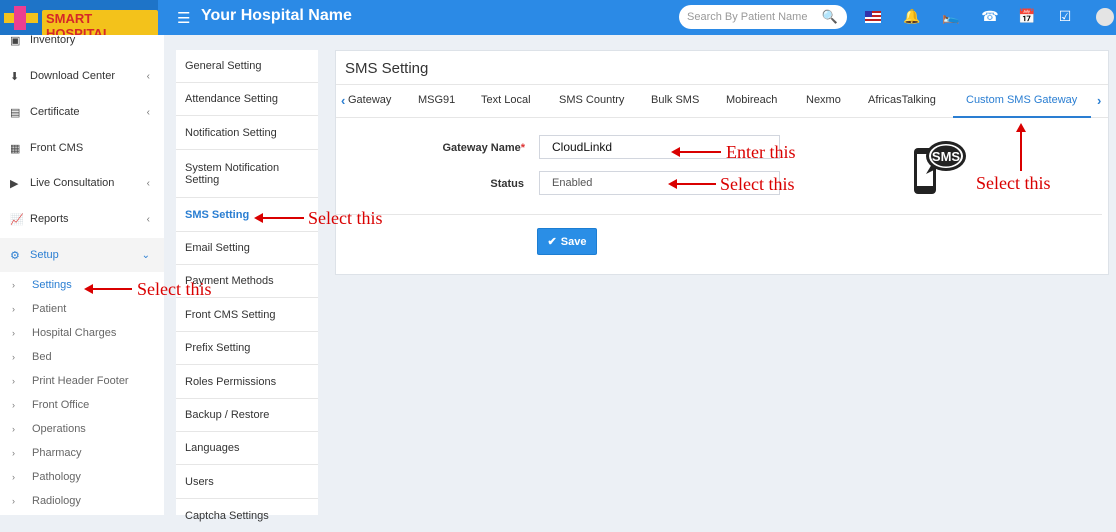 The width and height of the screenshot is (1116, 532). I want to click on gateway-name-label-text: Gateway Name, so click(481, 148).